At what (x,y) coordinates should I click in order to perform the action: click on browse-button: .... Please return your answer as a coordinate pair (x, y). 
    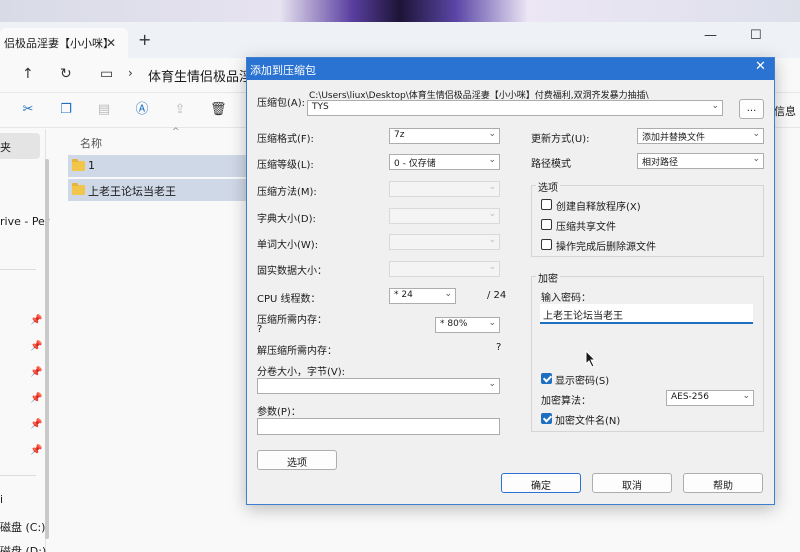
    Looking at the image, I should click on (751, 109).